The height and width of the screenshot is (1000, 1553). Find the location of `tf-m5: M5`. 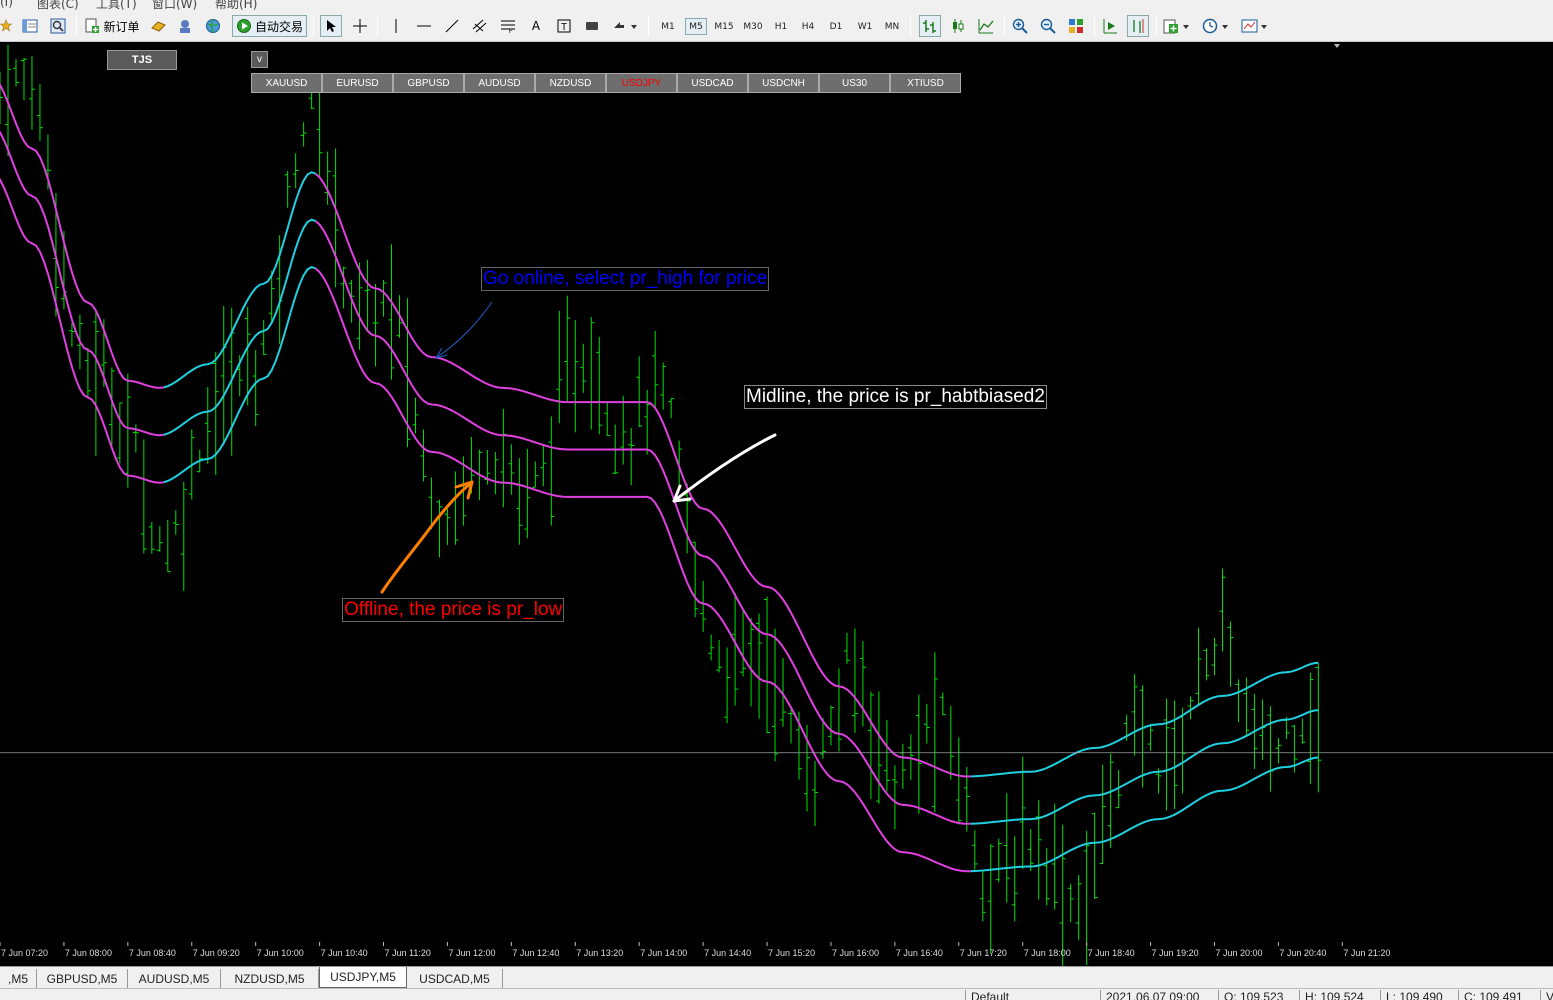

tf-m5: M5 is located at coordinates (696, 26).